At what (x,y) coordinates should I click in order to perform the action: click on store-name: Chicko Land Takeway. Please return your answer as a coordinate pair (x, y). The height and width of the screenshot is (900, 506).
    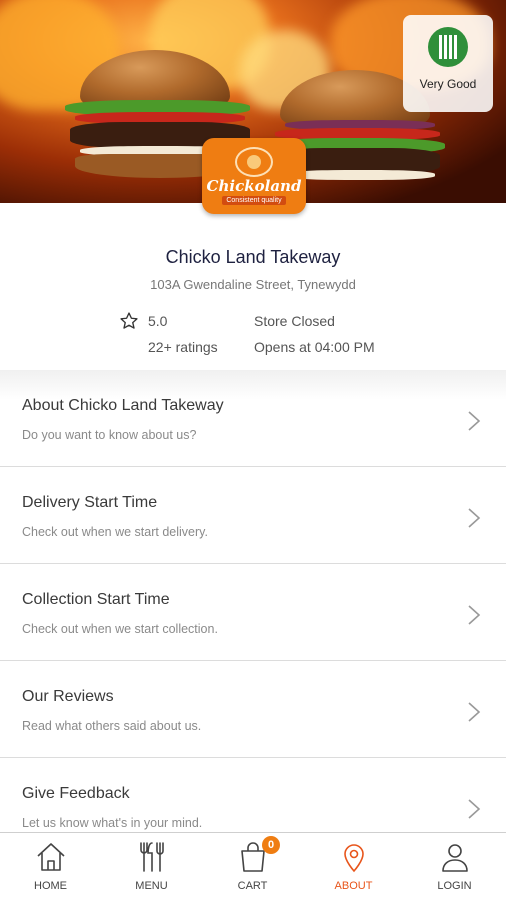
    Looking at the image, I should click on (253, 257).